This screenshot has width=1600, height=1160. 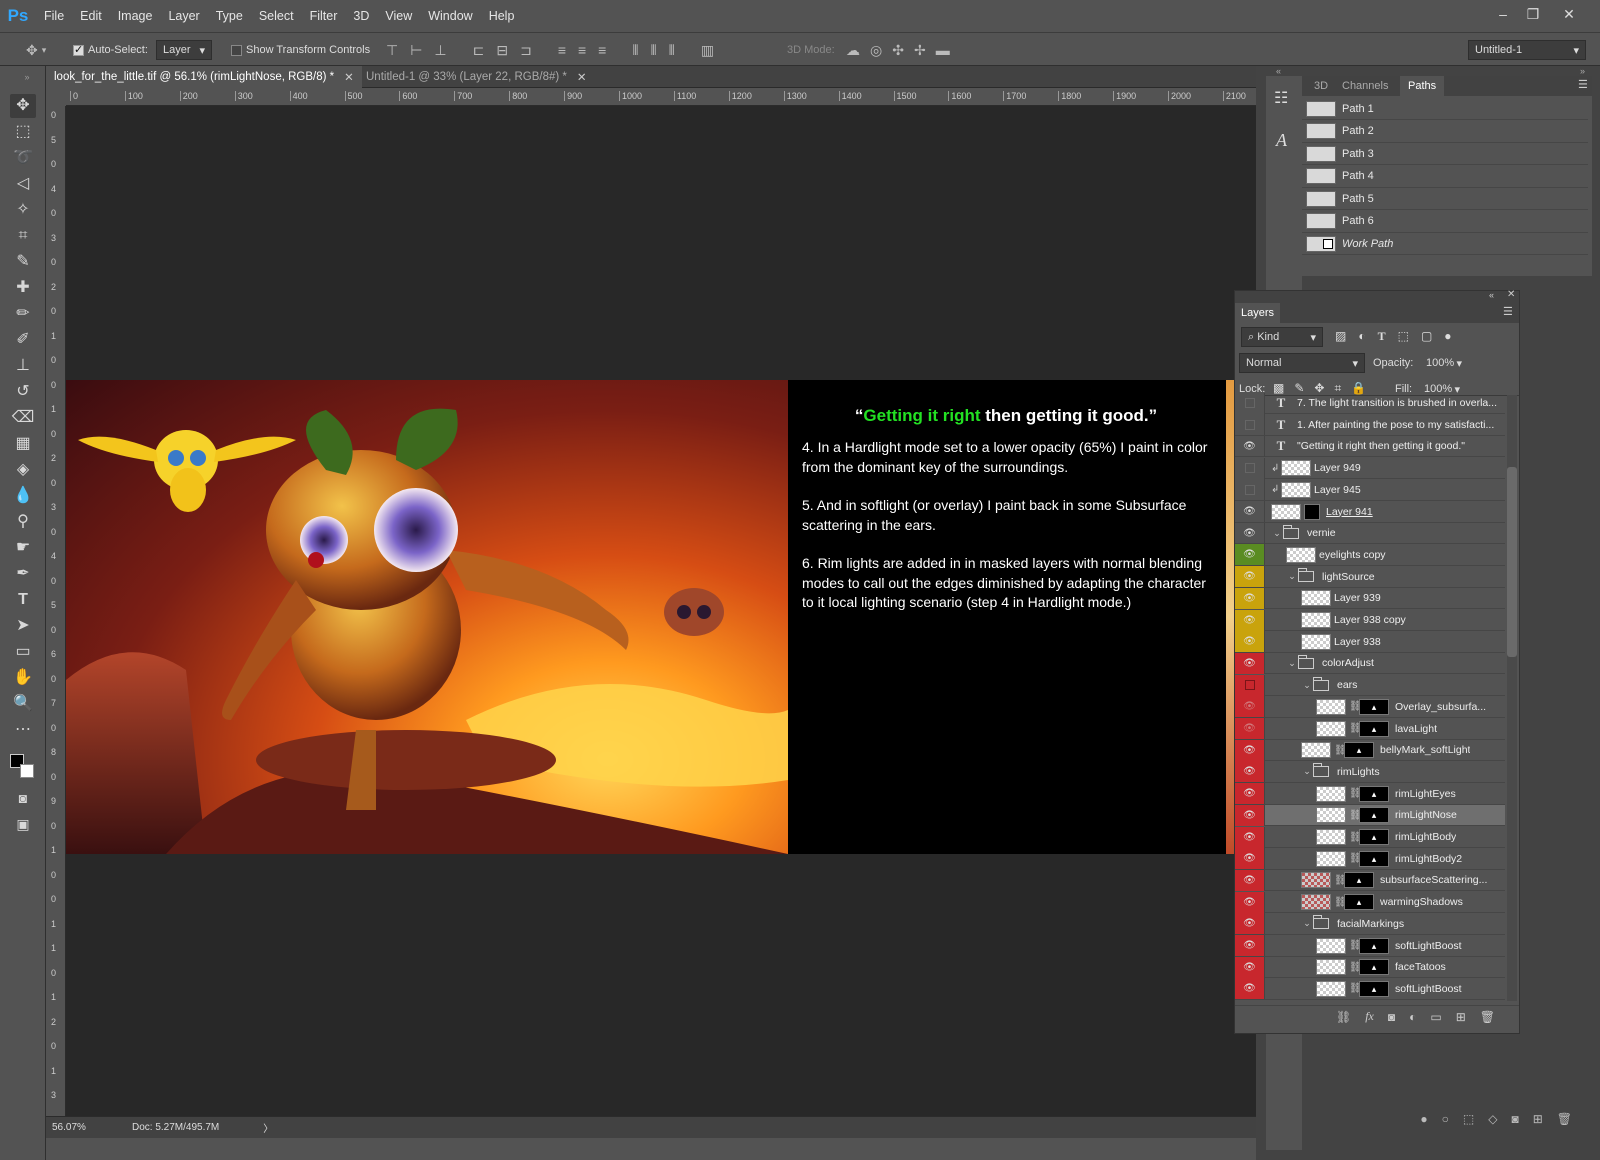 What do you see at coordinates (23, 574) in the screenshot?
I see `pen-tool-icon: ✒` at bounding box center [23, 574].